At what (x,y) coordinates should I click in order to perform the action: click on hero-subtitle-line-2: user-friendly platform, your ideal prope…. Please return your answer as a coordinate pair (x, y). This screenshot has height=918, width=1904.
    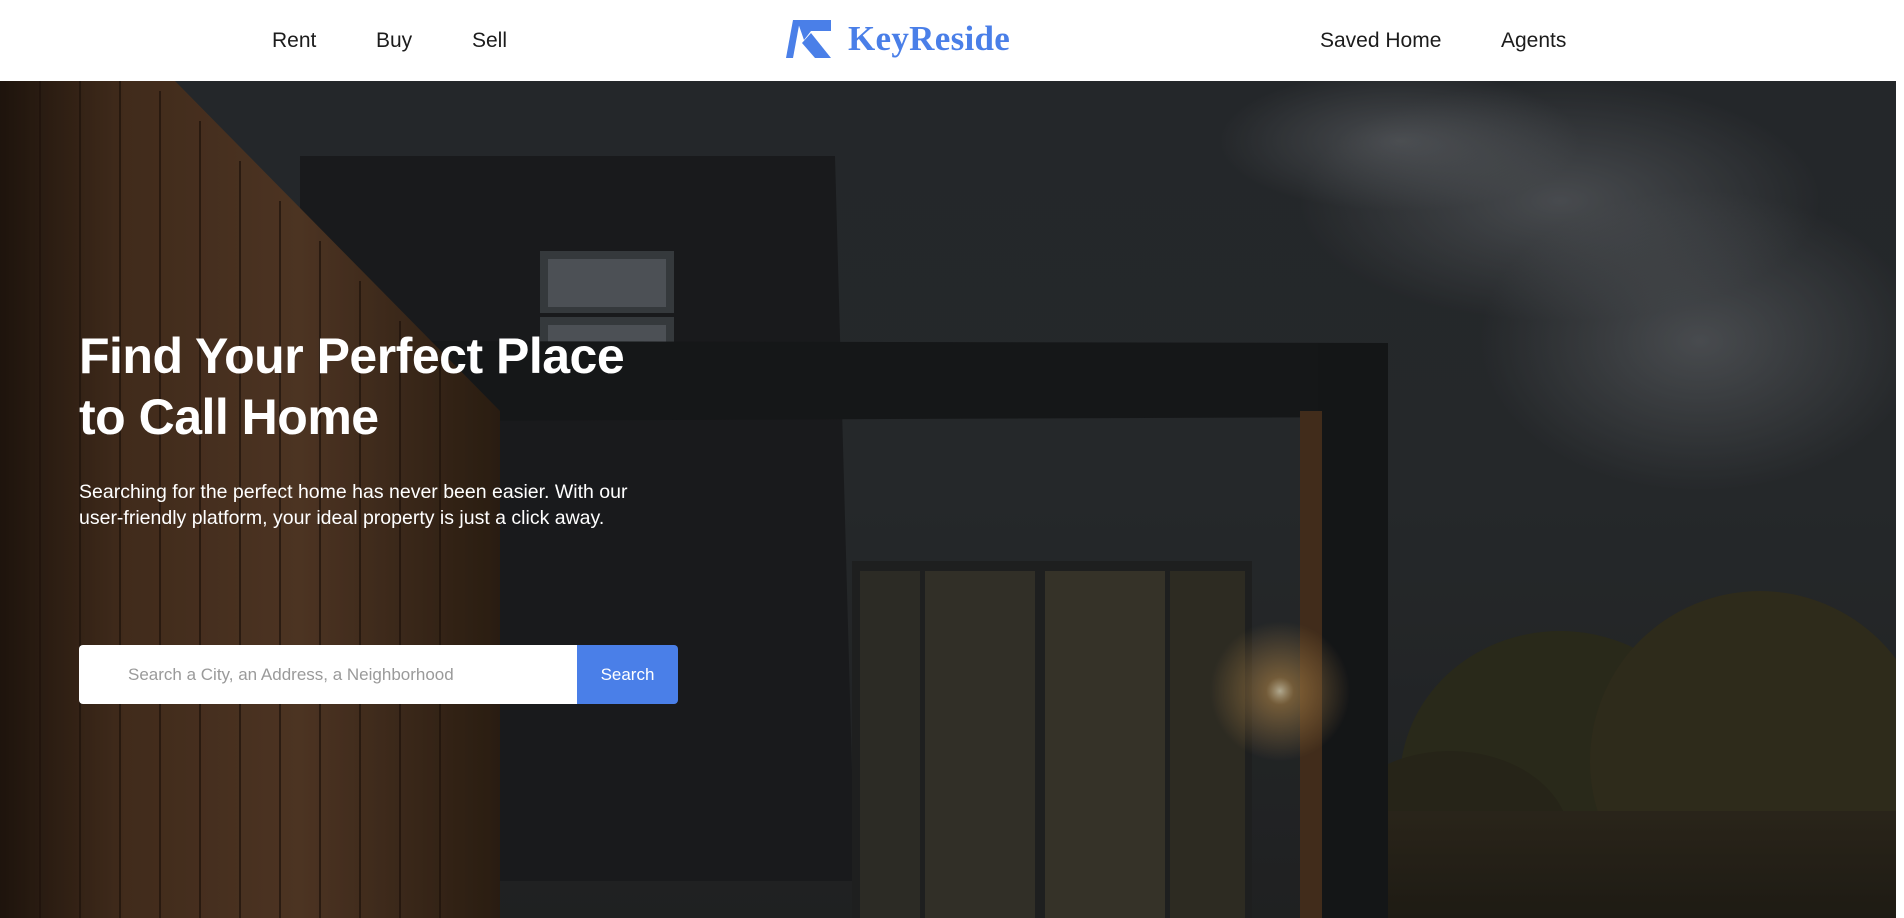
    Looking at the image, I should click on (342, 518).